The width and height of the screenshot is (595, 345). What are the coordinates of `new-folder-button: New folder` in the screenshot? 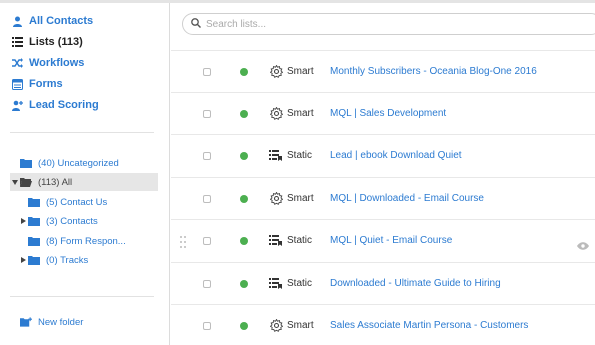 It's located at (51, 322).